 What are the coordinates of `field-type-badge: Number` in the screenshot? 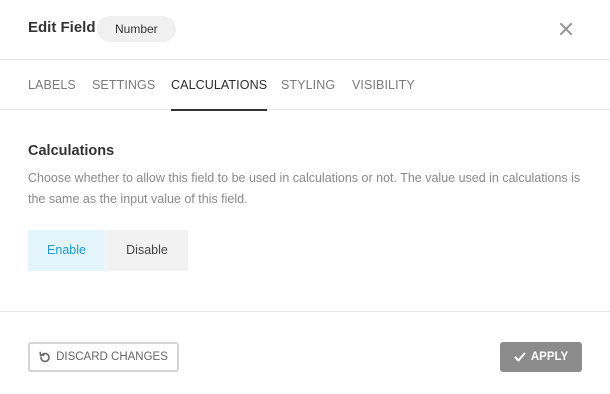 It's located at (136, 29).